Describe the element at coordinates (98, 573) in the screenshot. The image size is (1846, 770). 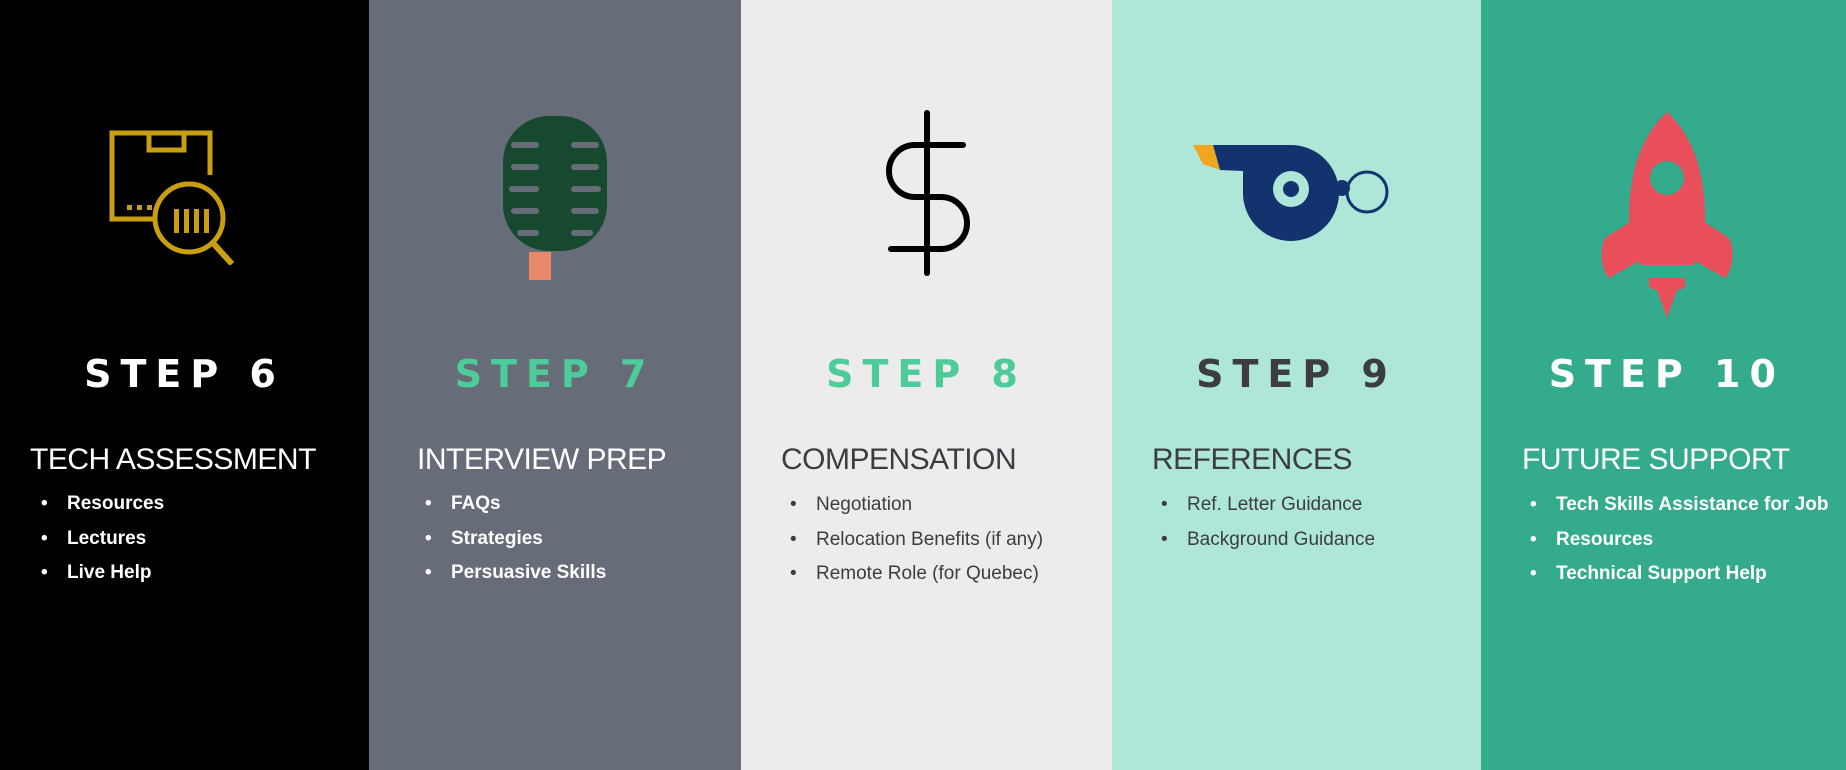
I see `list-item: Live Help` at that location.